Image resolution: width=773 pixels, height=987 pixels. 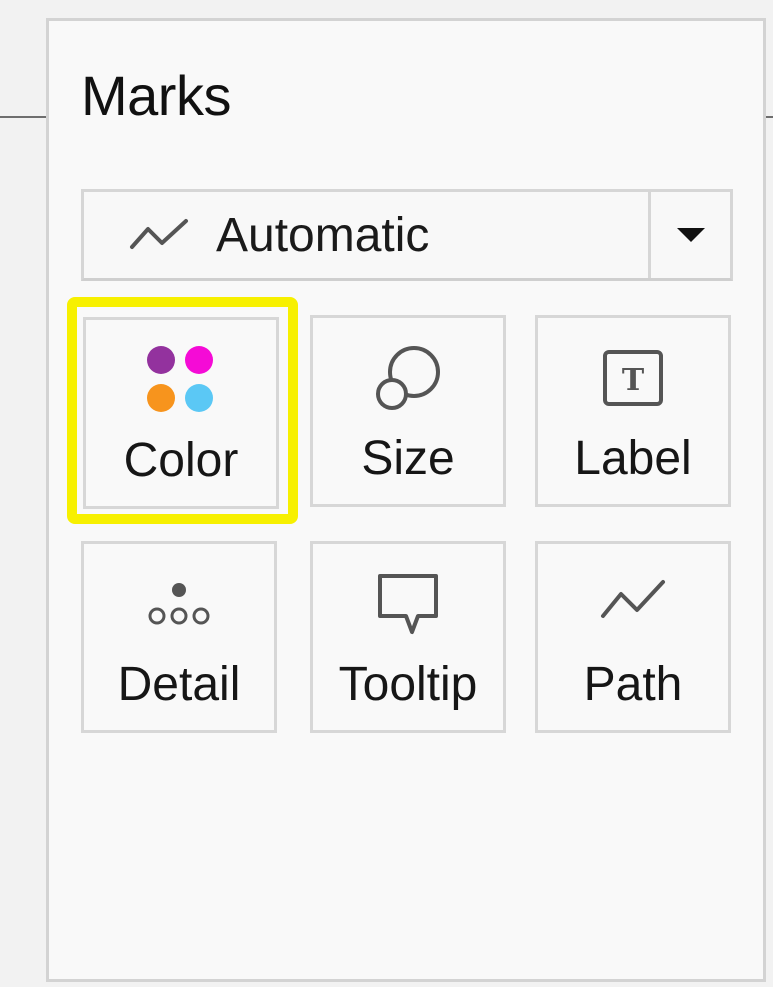 I want to click on mark-type-selected: Automatic, so click(x=323, y=235).